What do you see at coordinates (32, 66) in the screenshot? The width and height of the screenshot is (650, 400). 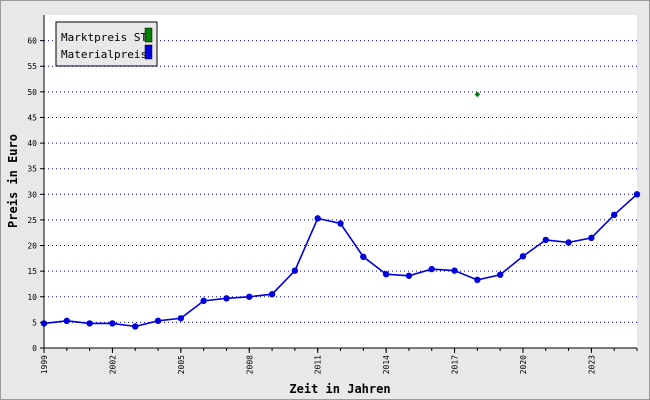 I see `y-tick-label-55: 55` at bounding box center [32, 66].